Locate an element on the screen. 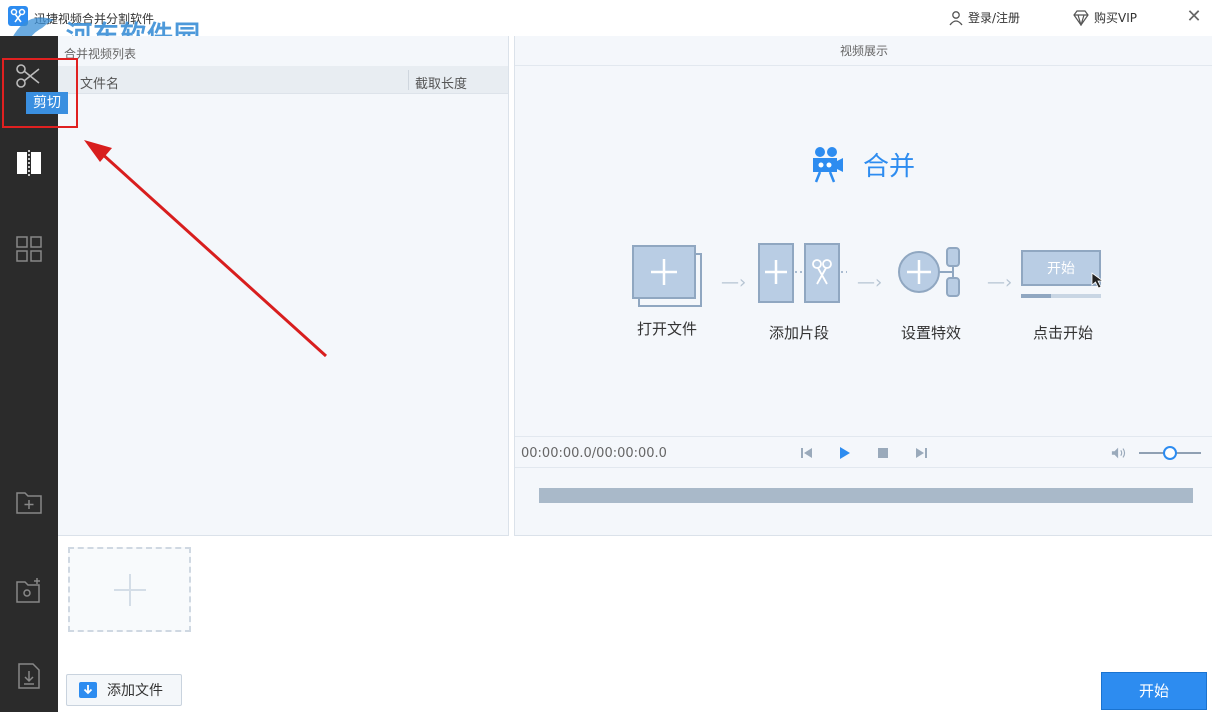  merge-heading: 合并 is located at coordinates (863, 164).